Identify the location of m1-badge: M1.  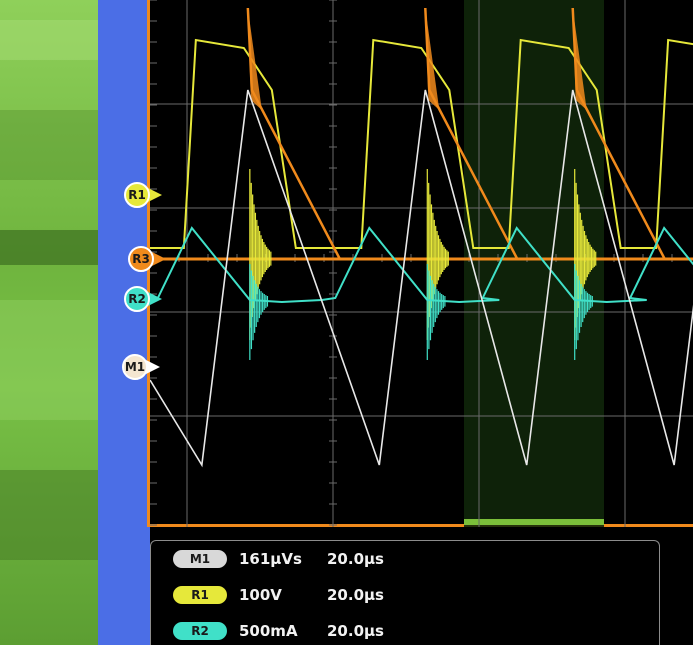
(200, 559).